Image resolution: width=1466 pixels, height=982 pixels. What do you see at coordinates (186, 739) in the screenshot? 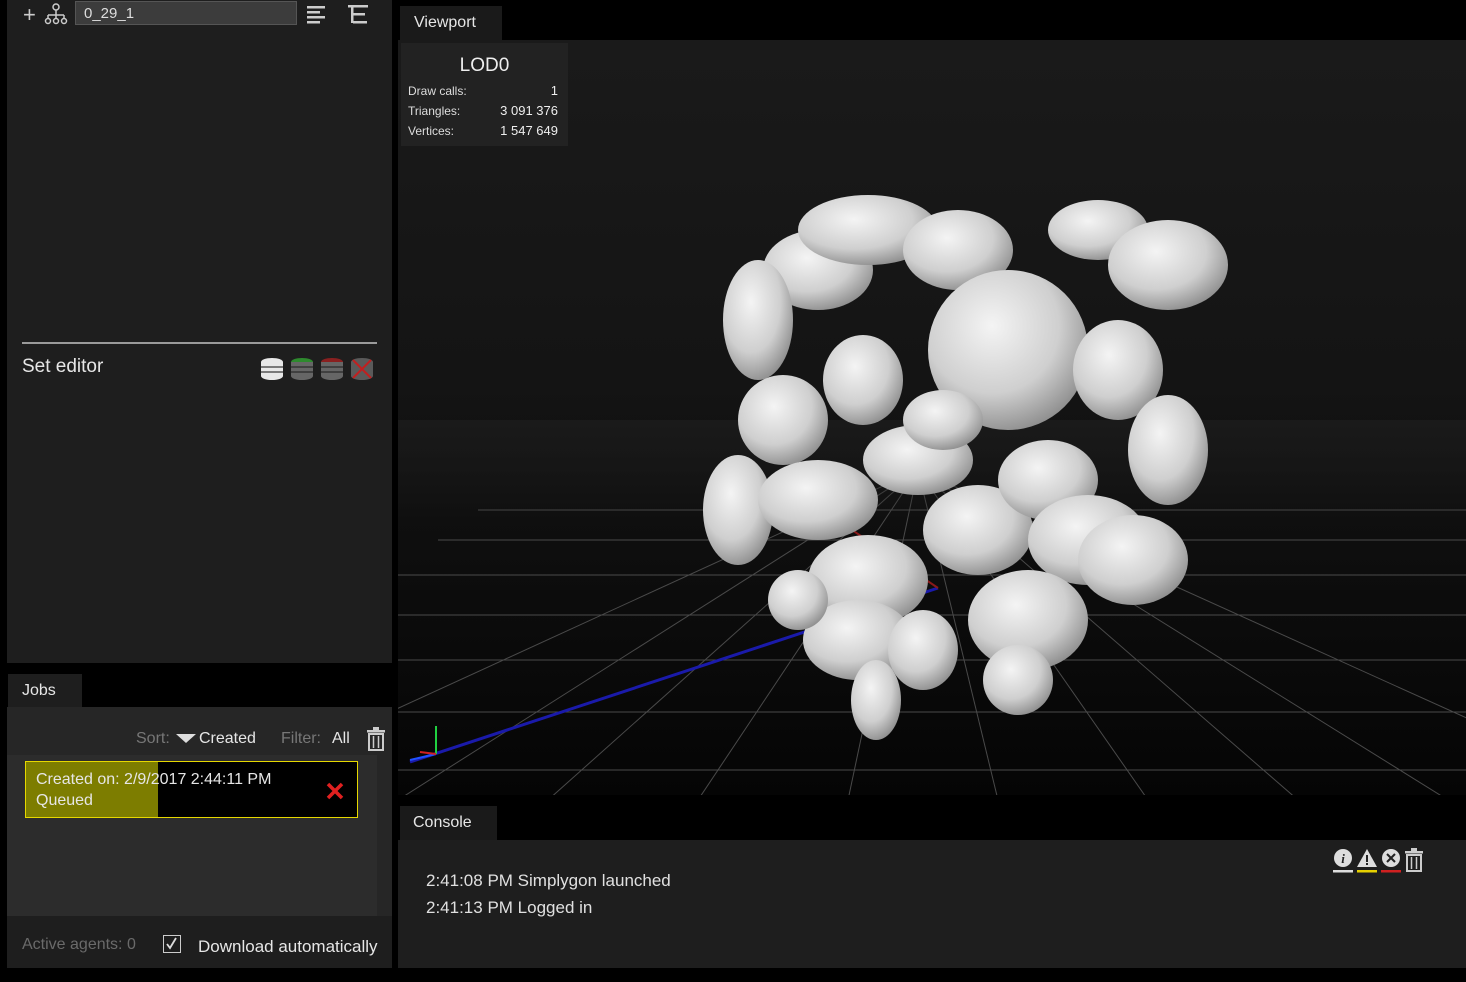
I see `chevron-down-icon` at bounding box center [186, 739].